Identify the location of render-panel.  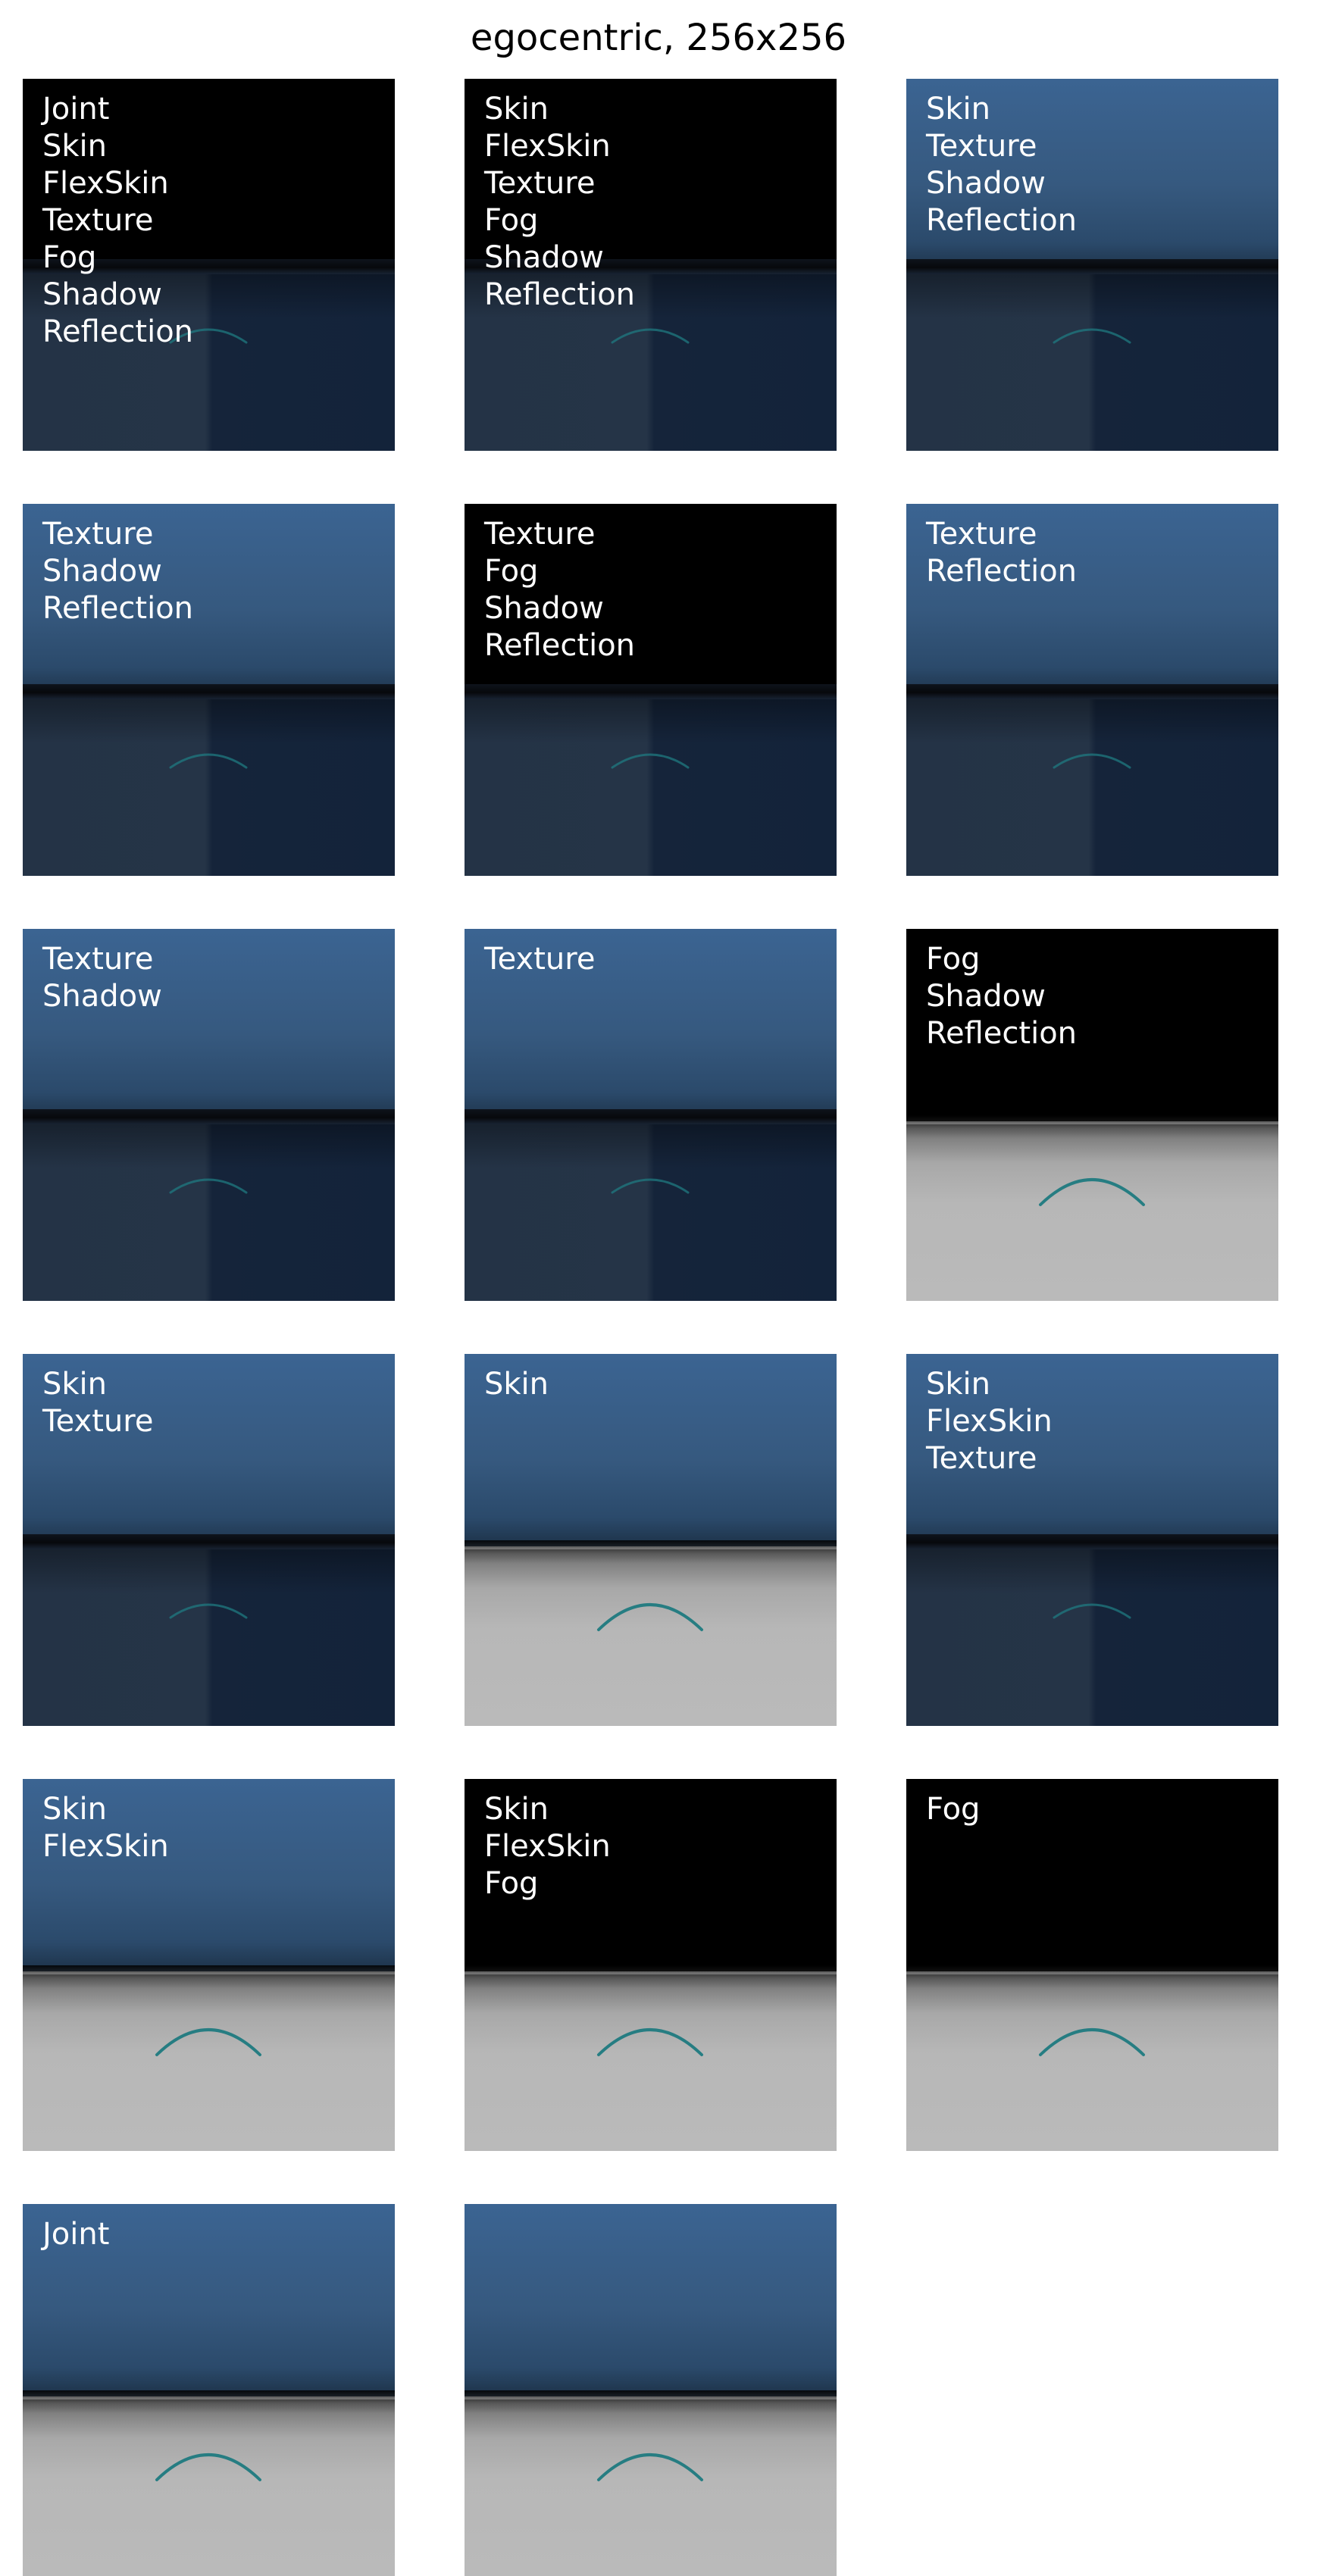
(651, 2390).